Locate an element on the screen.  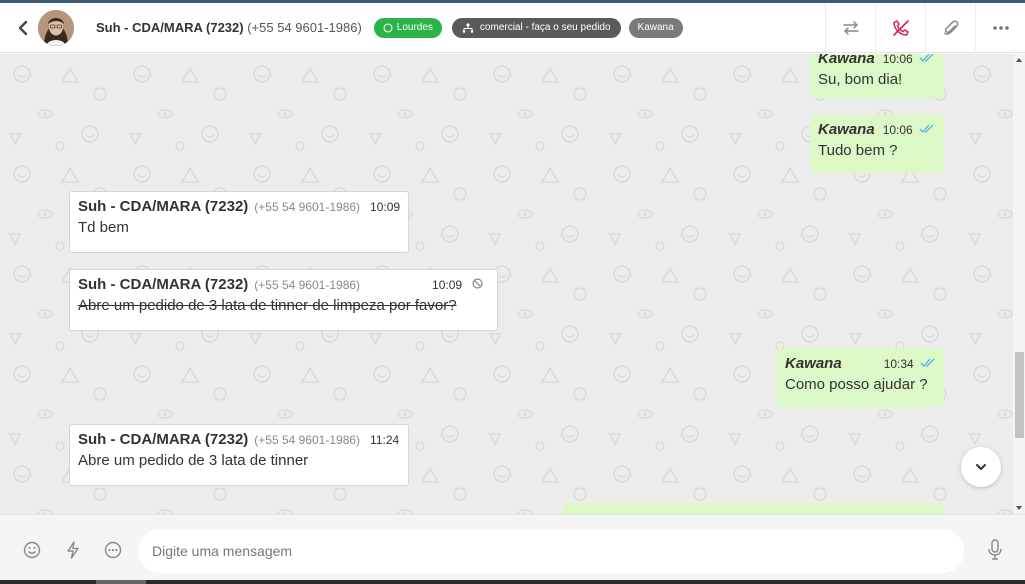
deleted-ban-icon is located at coordinates (477, 284).